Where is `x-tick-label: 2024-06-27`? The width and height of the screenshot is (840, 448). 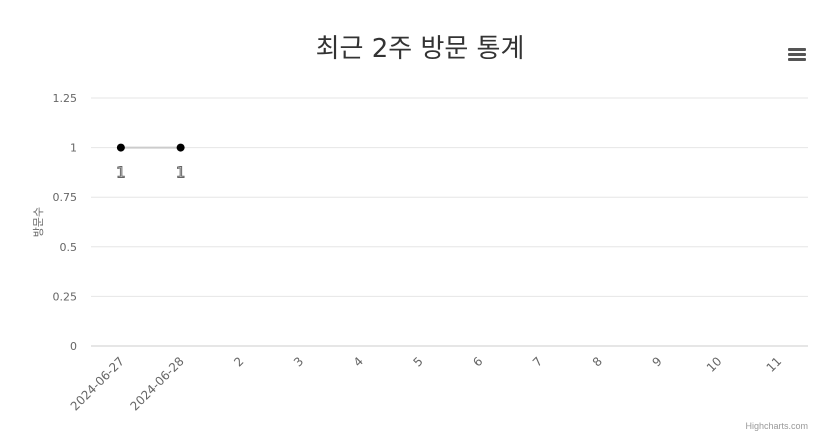 x-tick-label: 2024-06-27 is located at coordinates (97, 383).